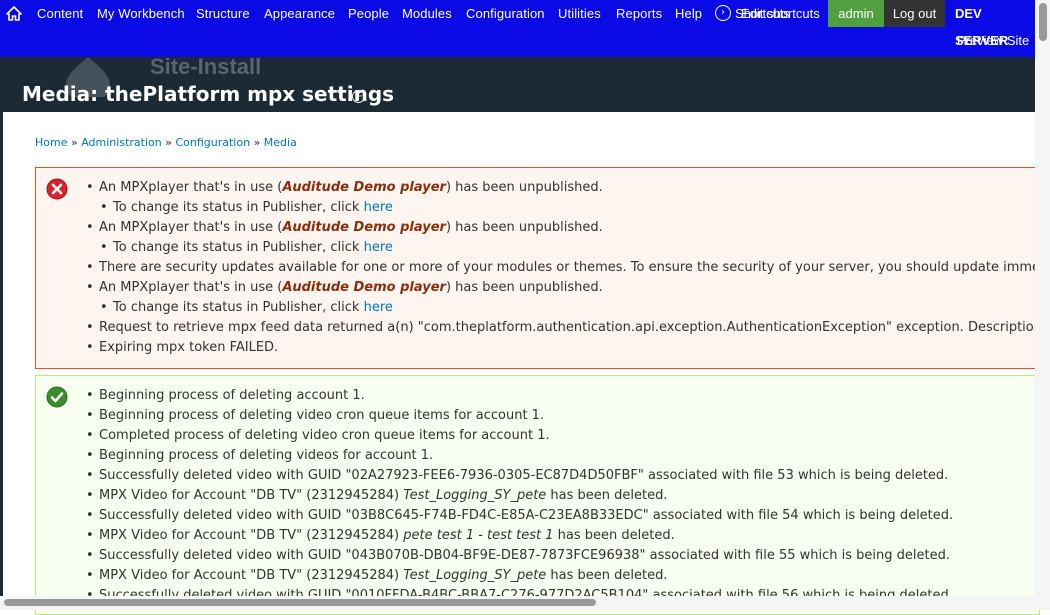  I want to click on horizontal-scrollbar, so click(517, 603).